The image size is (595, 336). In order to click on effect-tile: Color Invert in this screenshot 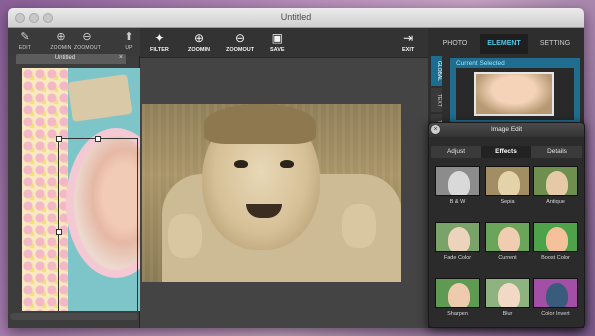, I will do `click(555, 297)`.